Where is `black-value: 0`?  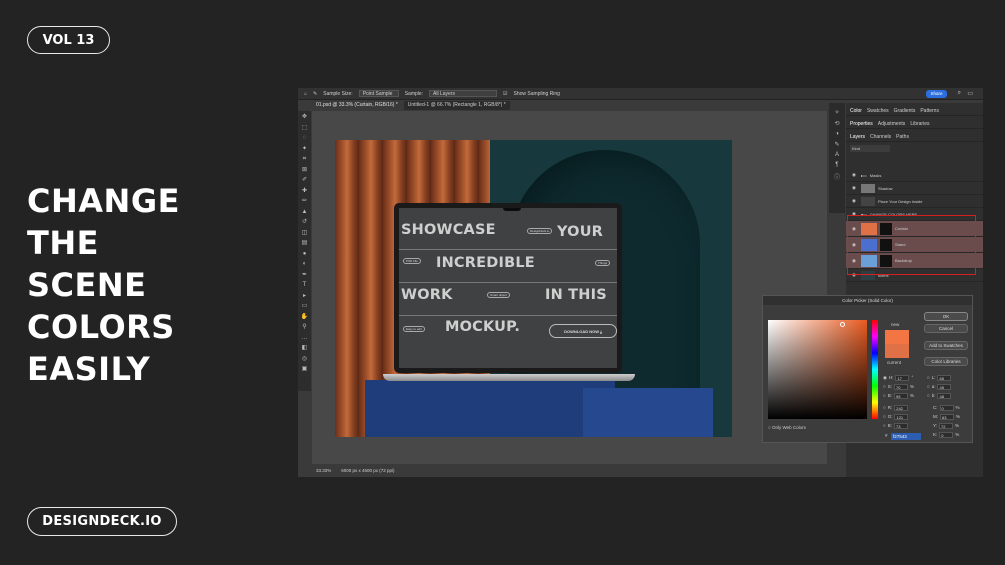
black-value: 0 is located at coordinates (946, 434).